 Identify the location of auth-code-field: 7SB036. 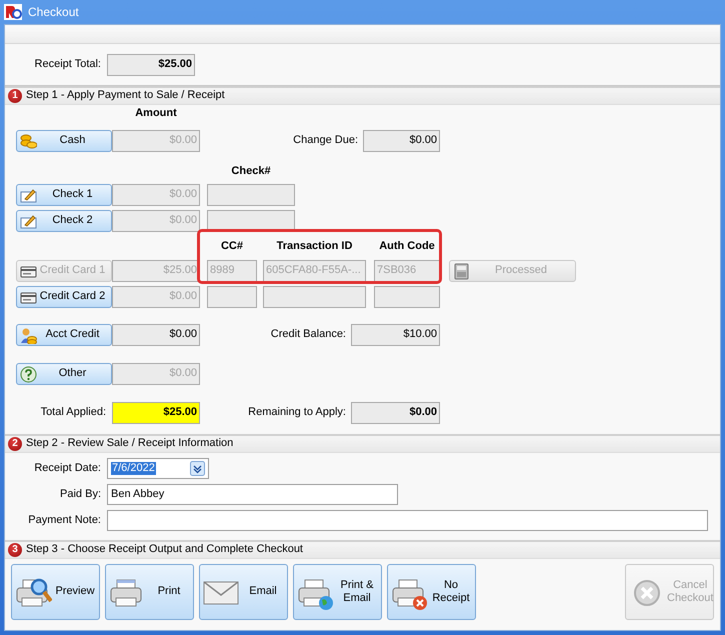
(407, 271).